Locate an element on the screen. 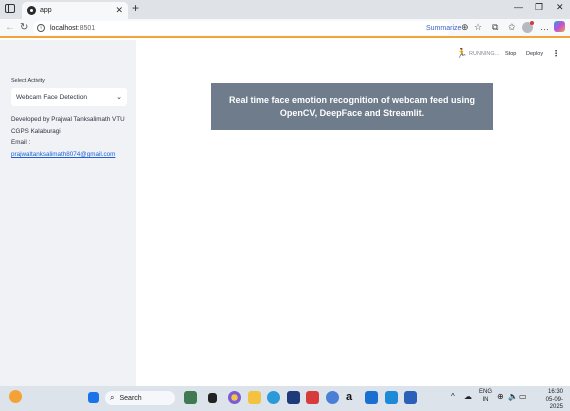  deploy-button: Deploy is located at coordinates (534, 54).